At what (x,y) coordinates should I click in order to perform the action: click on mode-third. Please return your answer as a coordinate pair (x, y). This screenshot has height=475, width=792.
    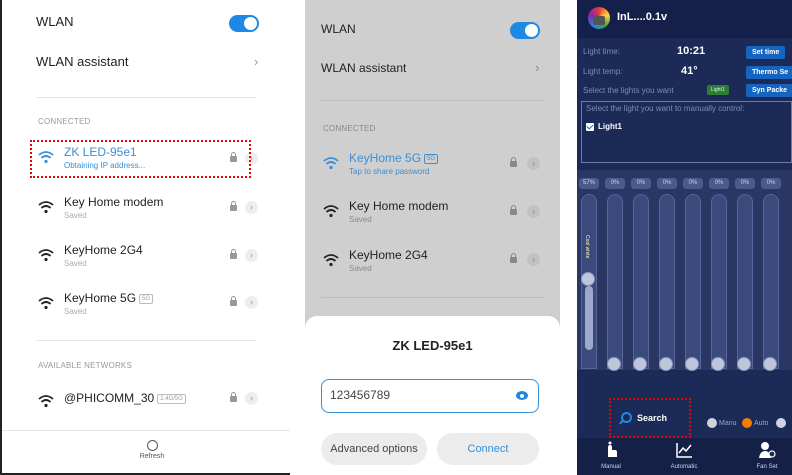
    Looking at the image, I should click on (782, 423).